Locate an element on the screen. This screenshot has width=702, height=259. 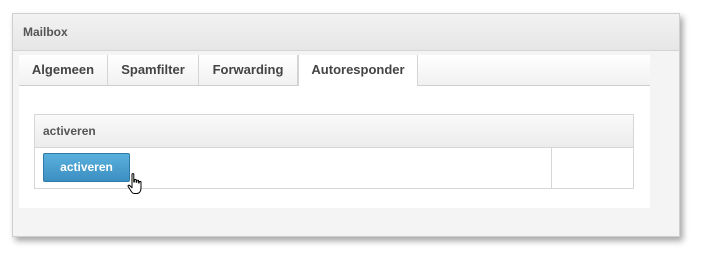
tab-forwarding: Forwarding is located at coordinates (248, 70).